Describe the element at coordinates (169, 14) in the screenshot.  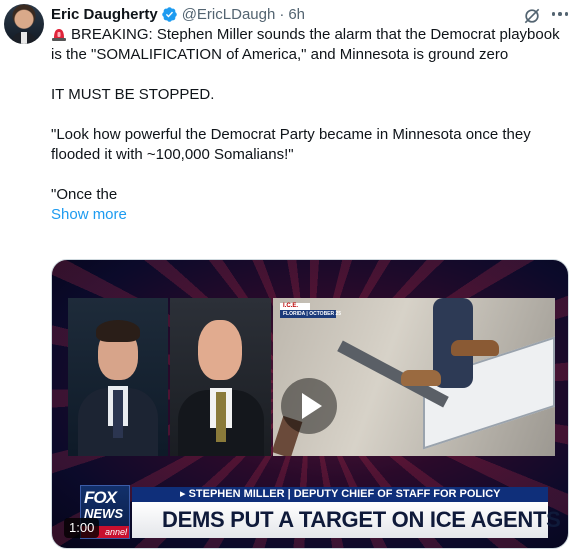
I see `verified-badge-icon` at that location.